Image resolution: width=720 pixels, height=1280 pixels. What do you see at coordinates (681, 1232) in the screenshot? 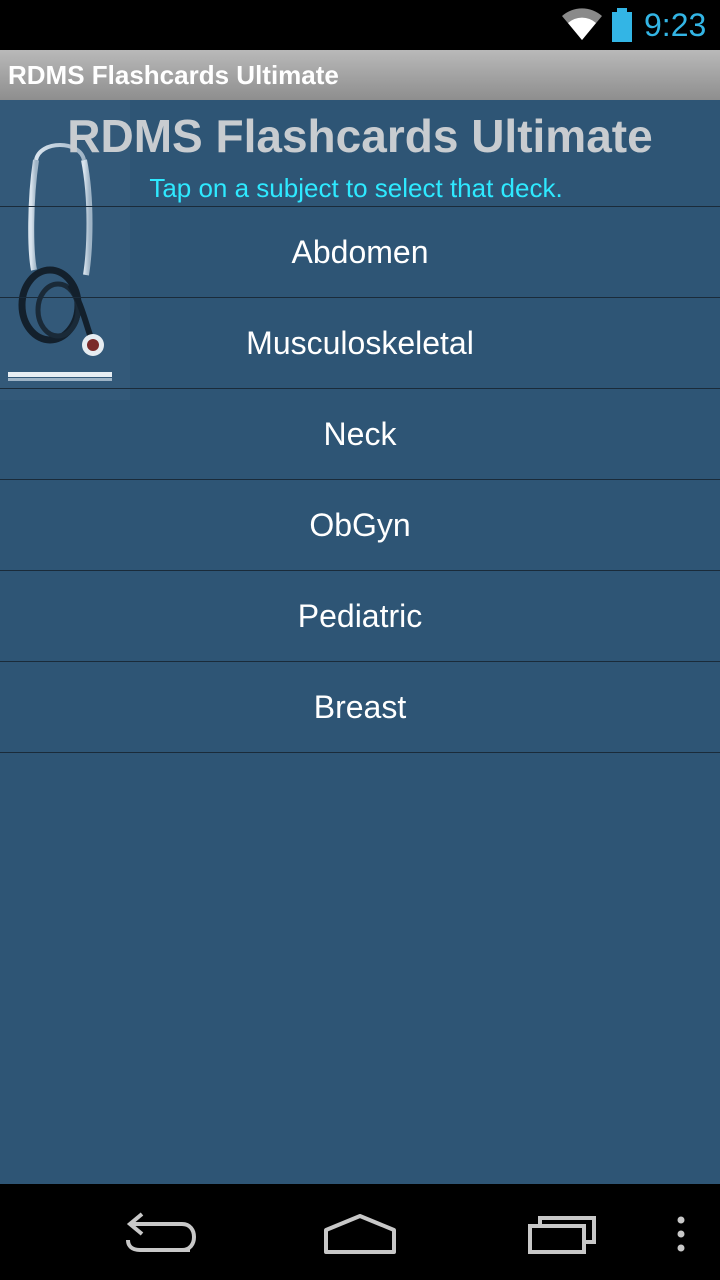
I see `overflow-menu-icon` at bounding box center [681, 1232].